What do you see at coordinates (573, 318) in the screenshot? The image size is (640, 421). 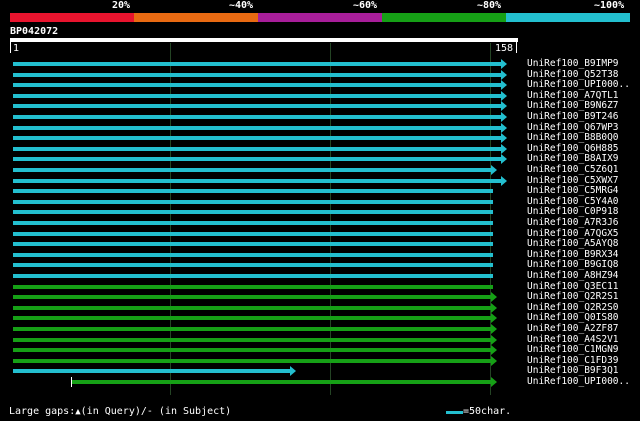 I see `hit-label: UniRef100_Q0IS80` at bounding box center [573, 318].